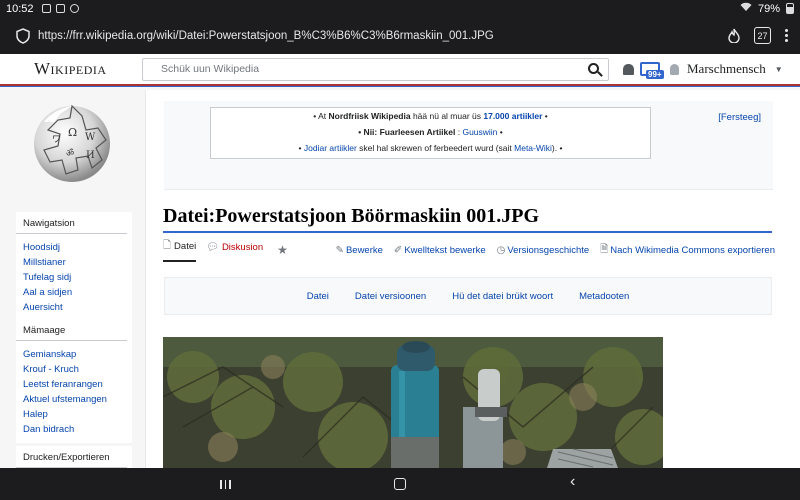  Describe the element at coordinates (548, 250) in the screenshot. I see `history-label: Versionsgeschichte` at that location.